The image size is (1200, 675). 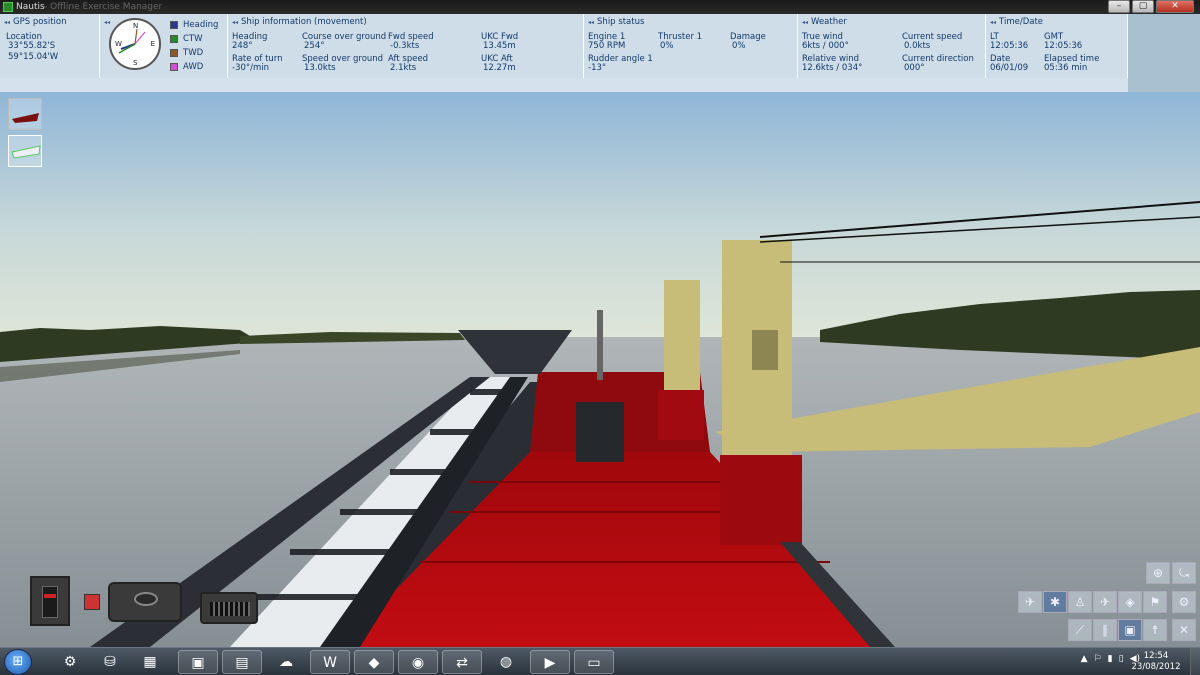 I want to click on damage-value: 0%, so click(x=739, y=46).